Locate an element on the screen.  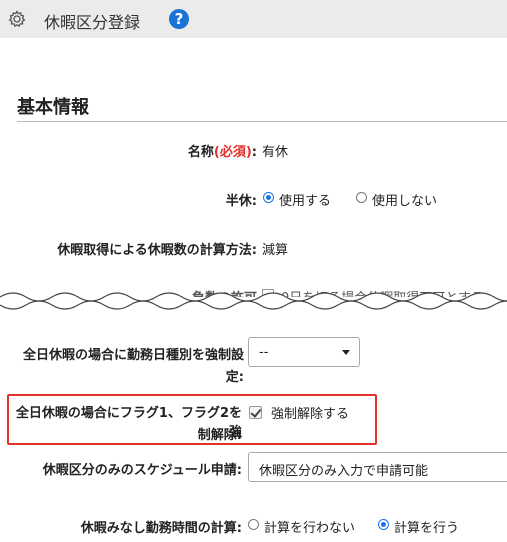
help-icon: ? is located at coordinates (179, 19).